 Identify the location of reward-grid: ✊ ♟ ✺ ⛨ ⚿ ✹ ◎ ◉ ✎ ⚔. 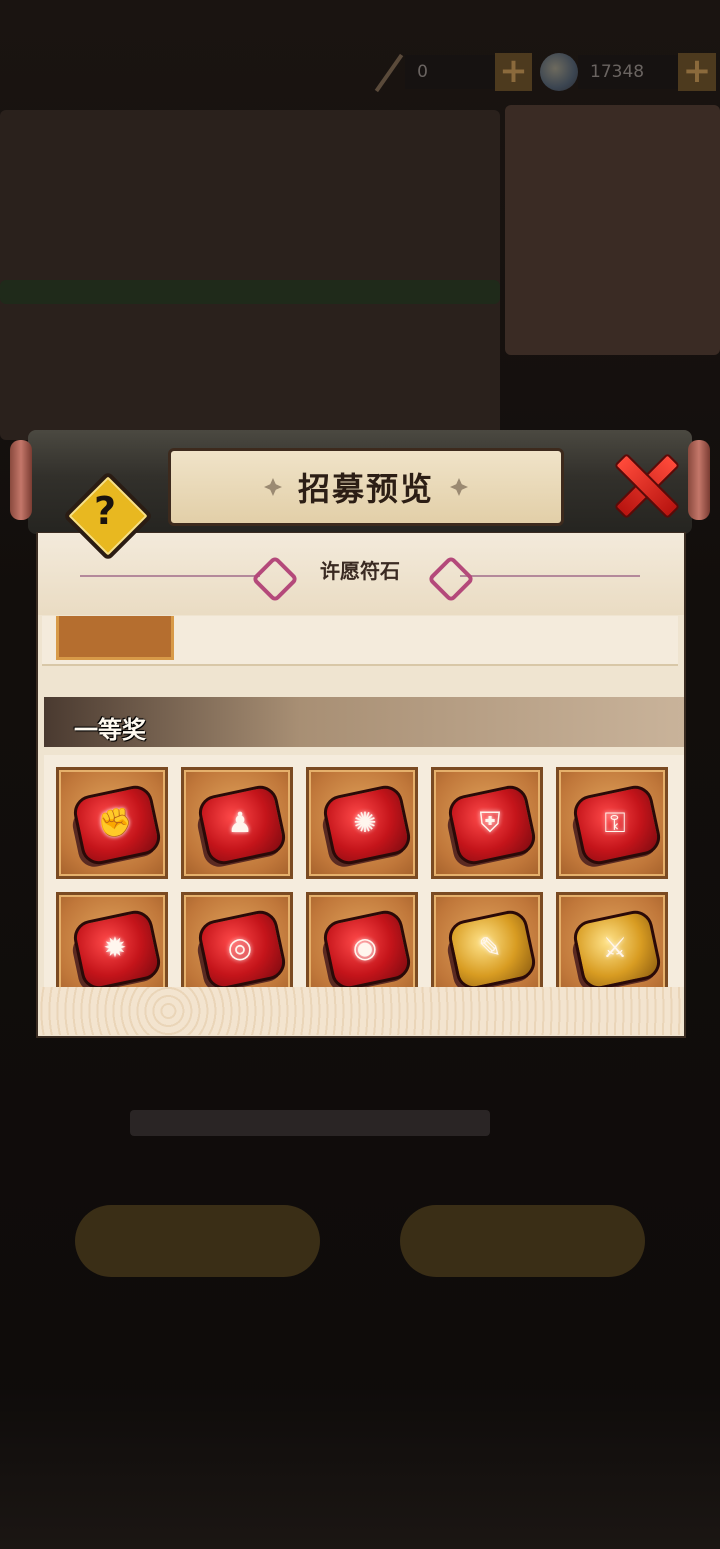
(364, 871).